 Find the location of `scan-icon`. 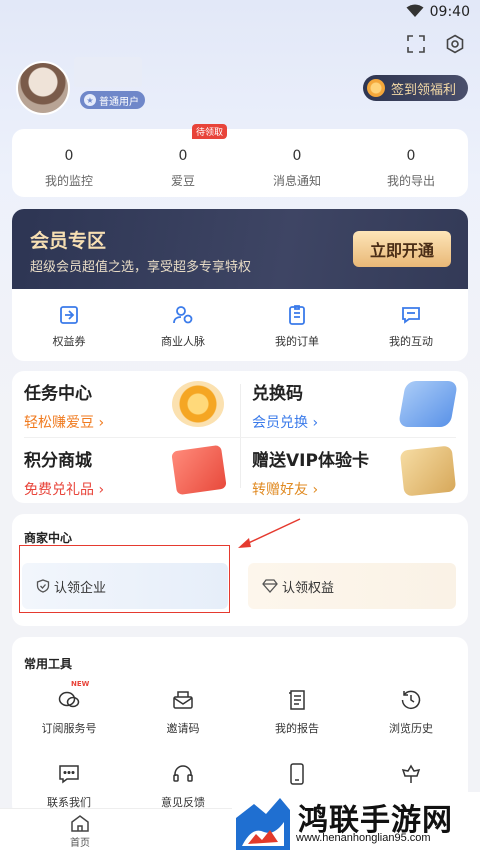

scan-icon is located at coordinates (416, 44).